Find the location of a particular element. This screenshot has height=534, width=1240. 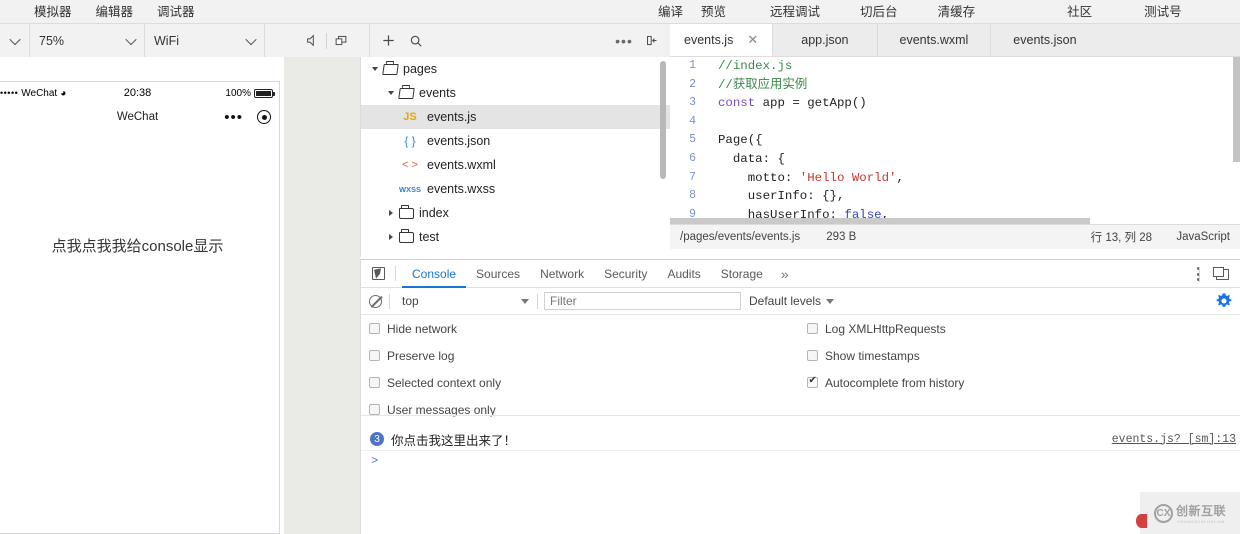

tree-item-pages: pages is located at coordinates (515, 69).